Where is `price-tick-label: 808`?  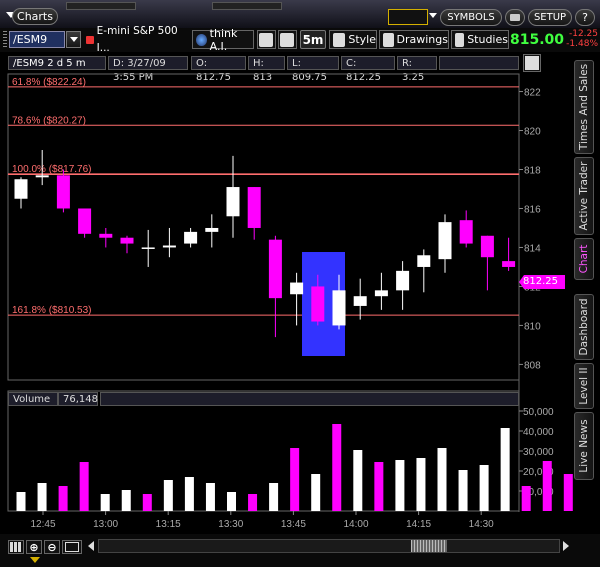 price-tick-label: 808 is located at coordinates (532, 365).